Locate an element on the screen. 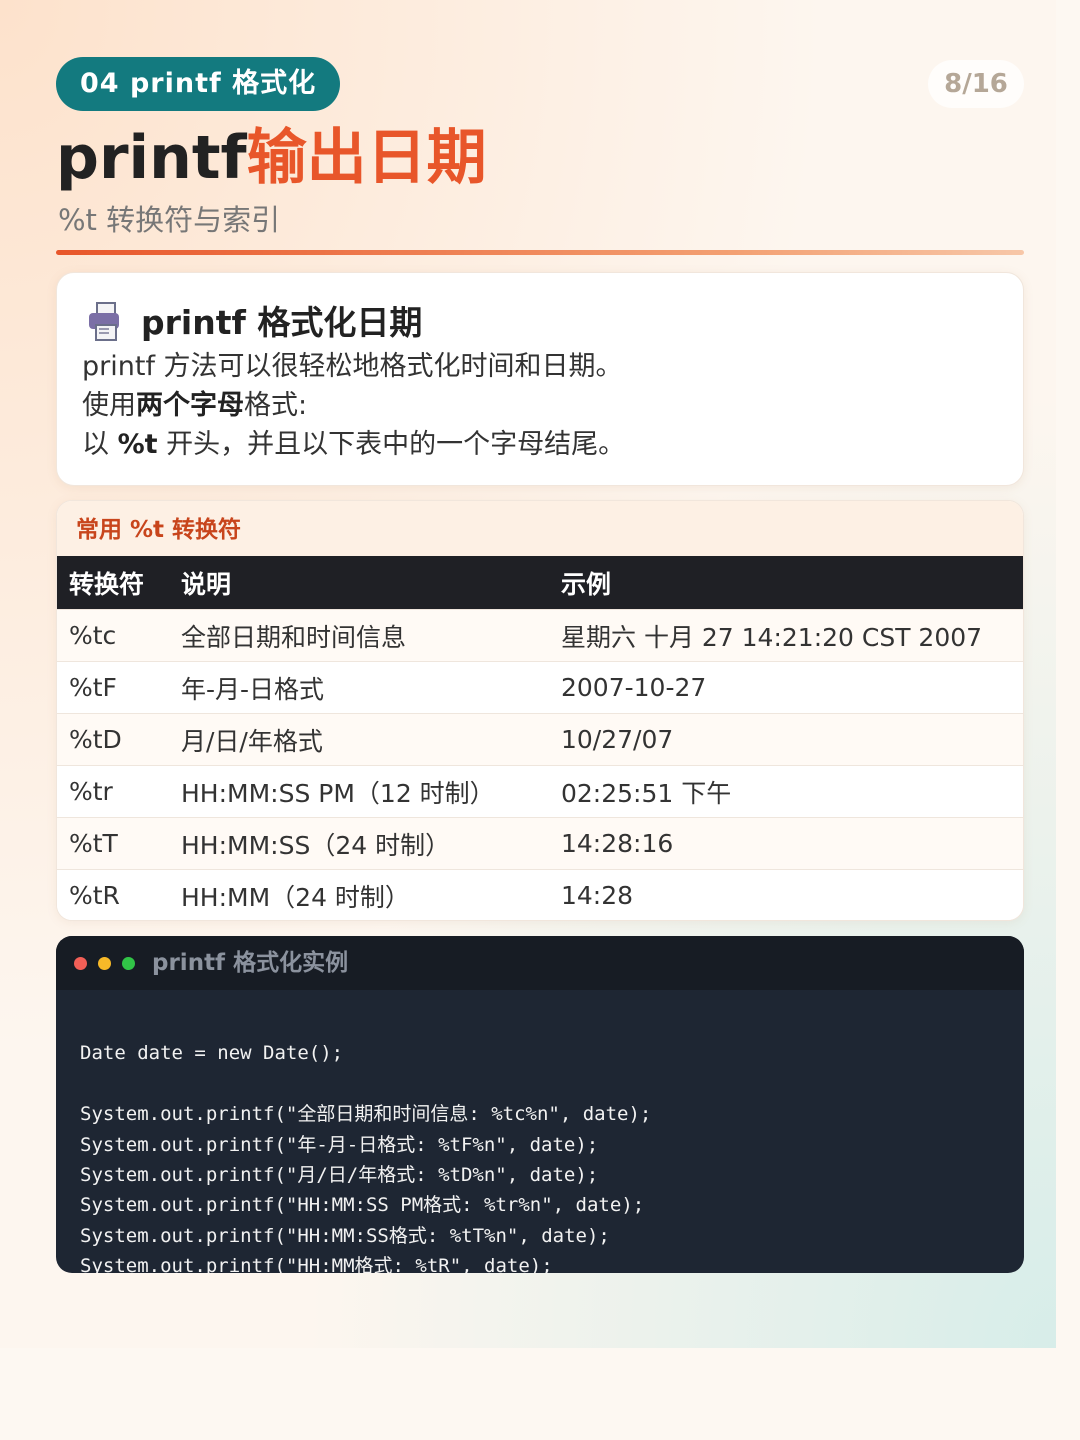 The image size is (1080, 1440). cell-description: 全部日期和时间信息 is located at coordinates (359, 635).